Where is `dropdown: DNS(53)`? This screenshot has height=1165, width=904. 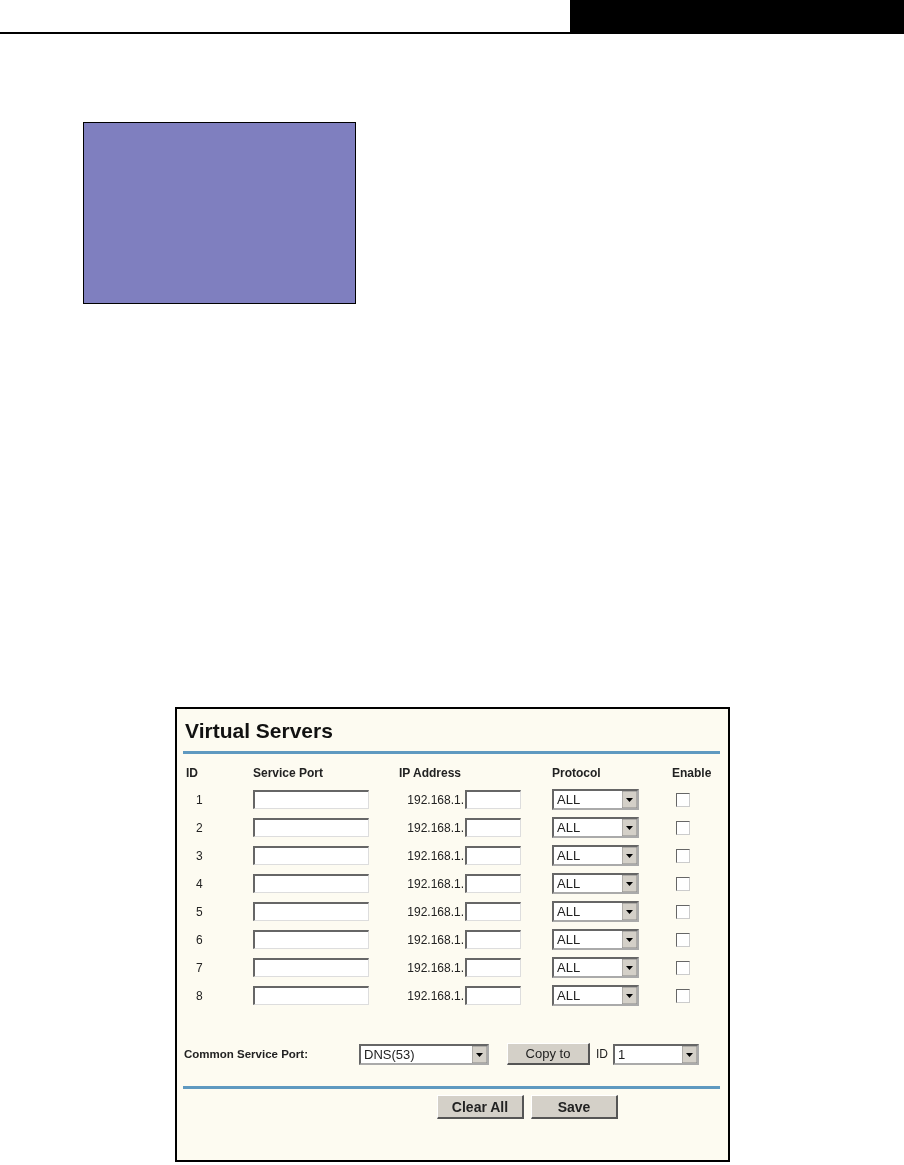
dropdown: DNS(53) is located at coordinates (424, 1054).